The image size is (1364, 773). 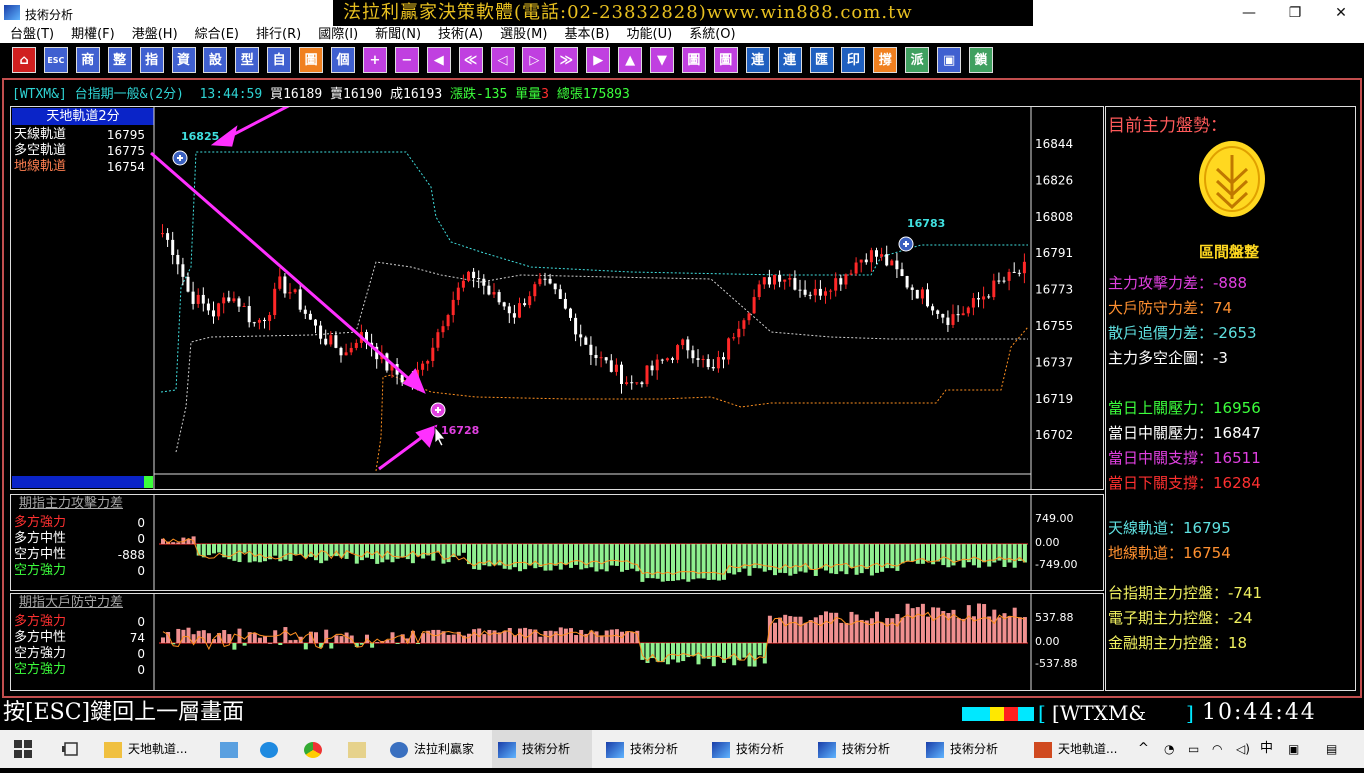 What do you see at coordinates (885, 60) in the screenshot?
I see `toolbar-button: 撐` at bounding box center [885, 60].